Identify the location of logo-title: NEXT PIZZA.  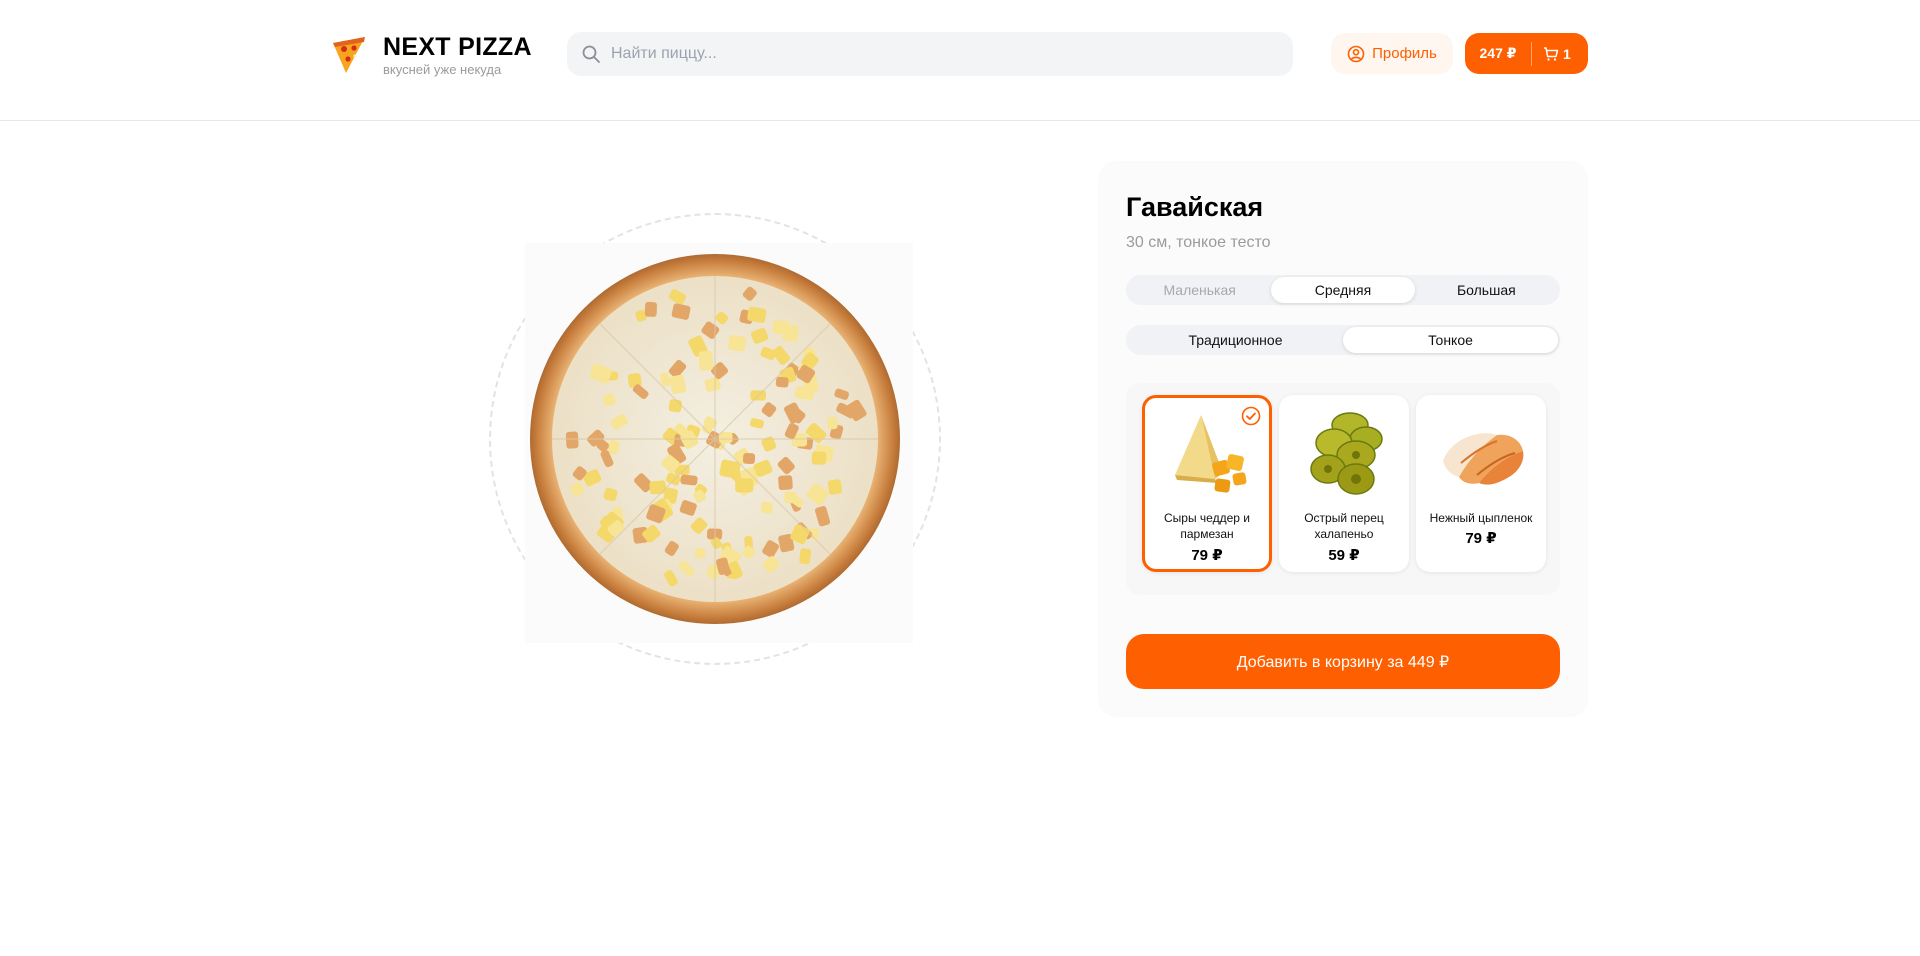
(457, 47).